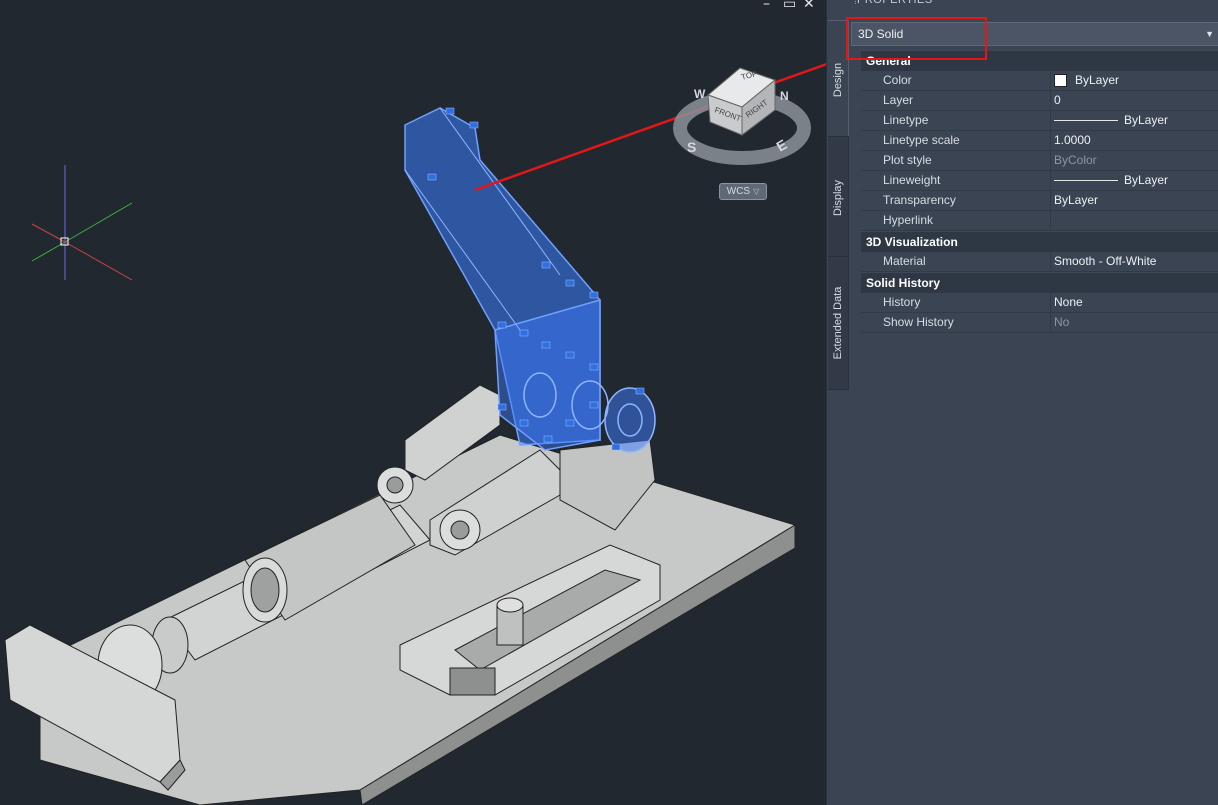 The width and height of the screenshot is (1218, 805). I want to click on prop-value-plot-style: ByColor, so click(1134, 160).